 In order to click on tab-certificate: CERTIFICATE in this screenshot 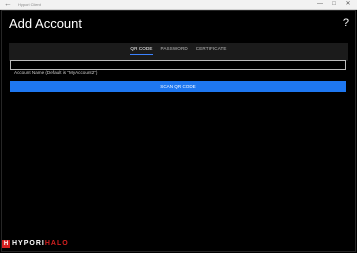, I will do `click(211, 49)`.